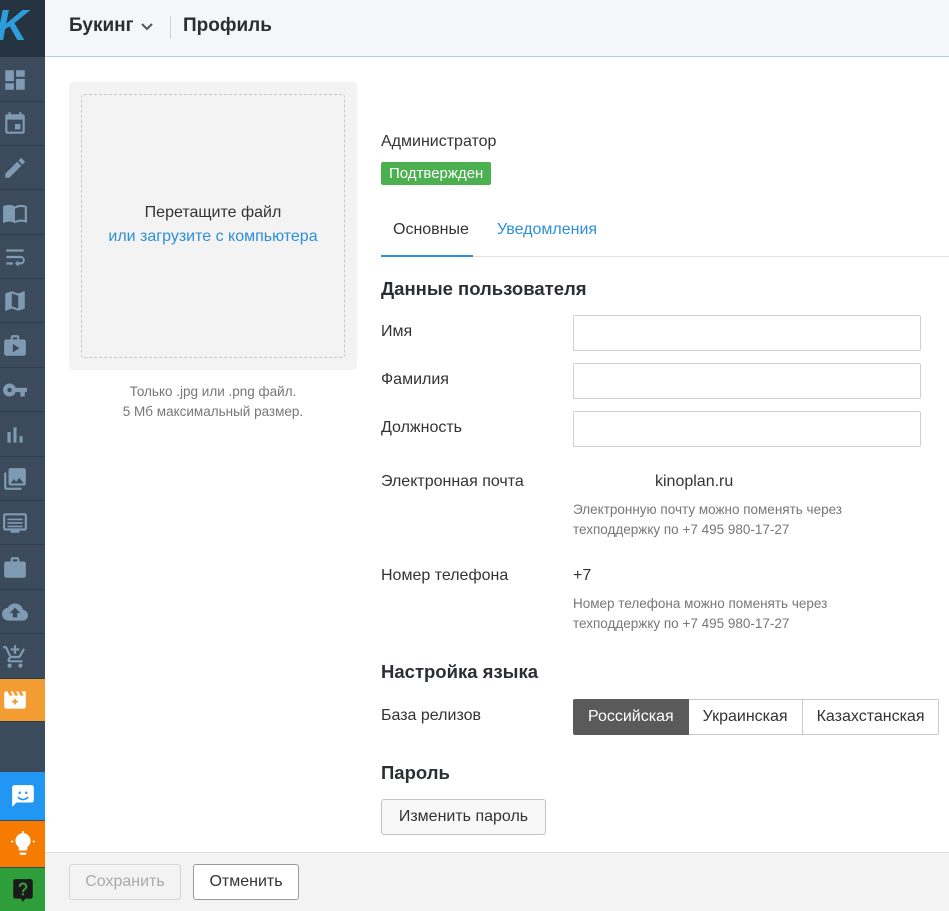 The width and height of the screenshot is (949, 911). I want to click on help-button, so click(22, 889).